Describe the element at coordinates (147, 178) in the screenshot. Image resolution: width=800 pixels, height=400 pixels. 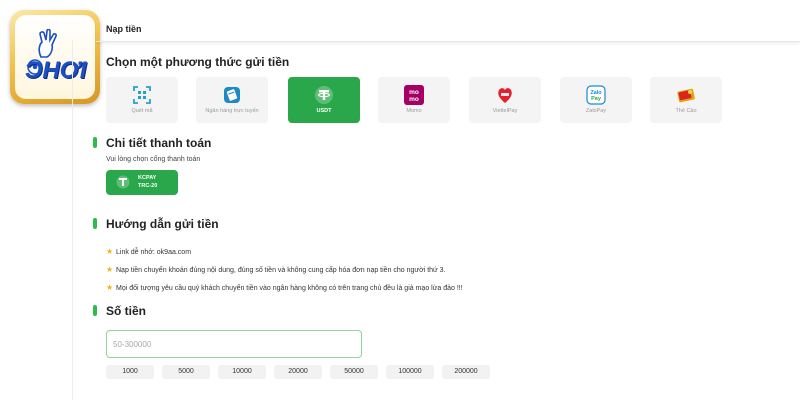
I see `gateway-name: KCPAY` at that location.